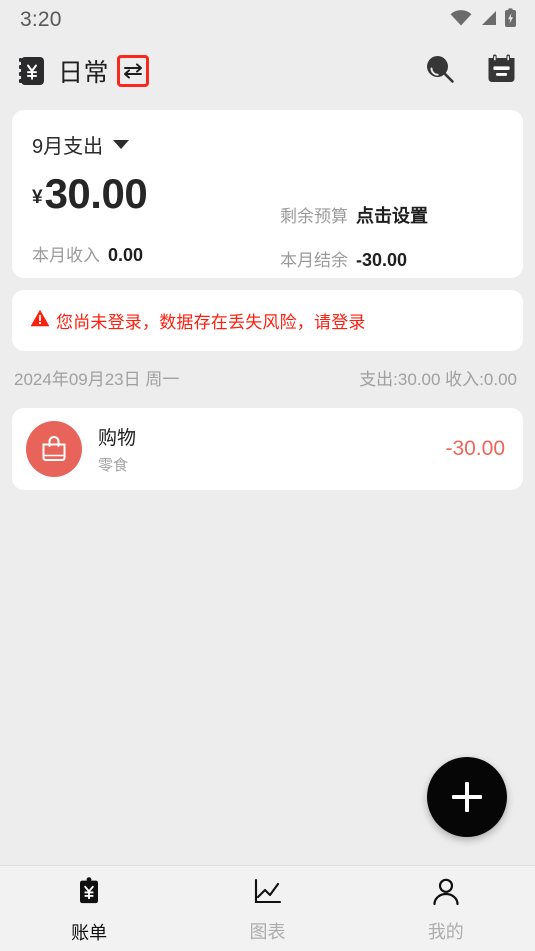 The height and width of the screenshot is (951, 535). I want to click on income-value: 0.00, so click(126, 255).